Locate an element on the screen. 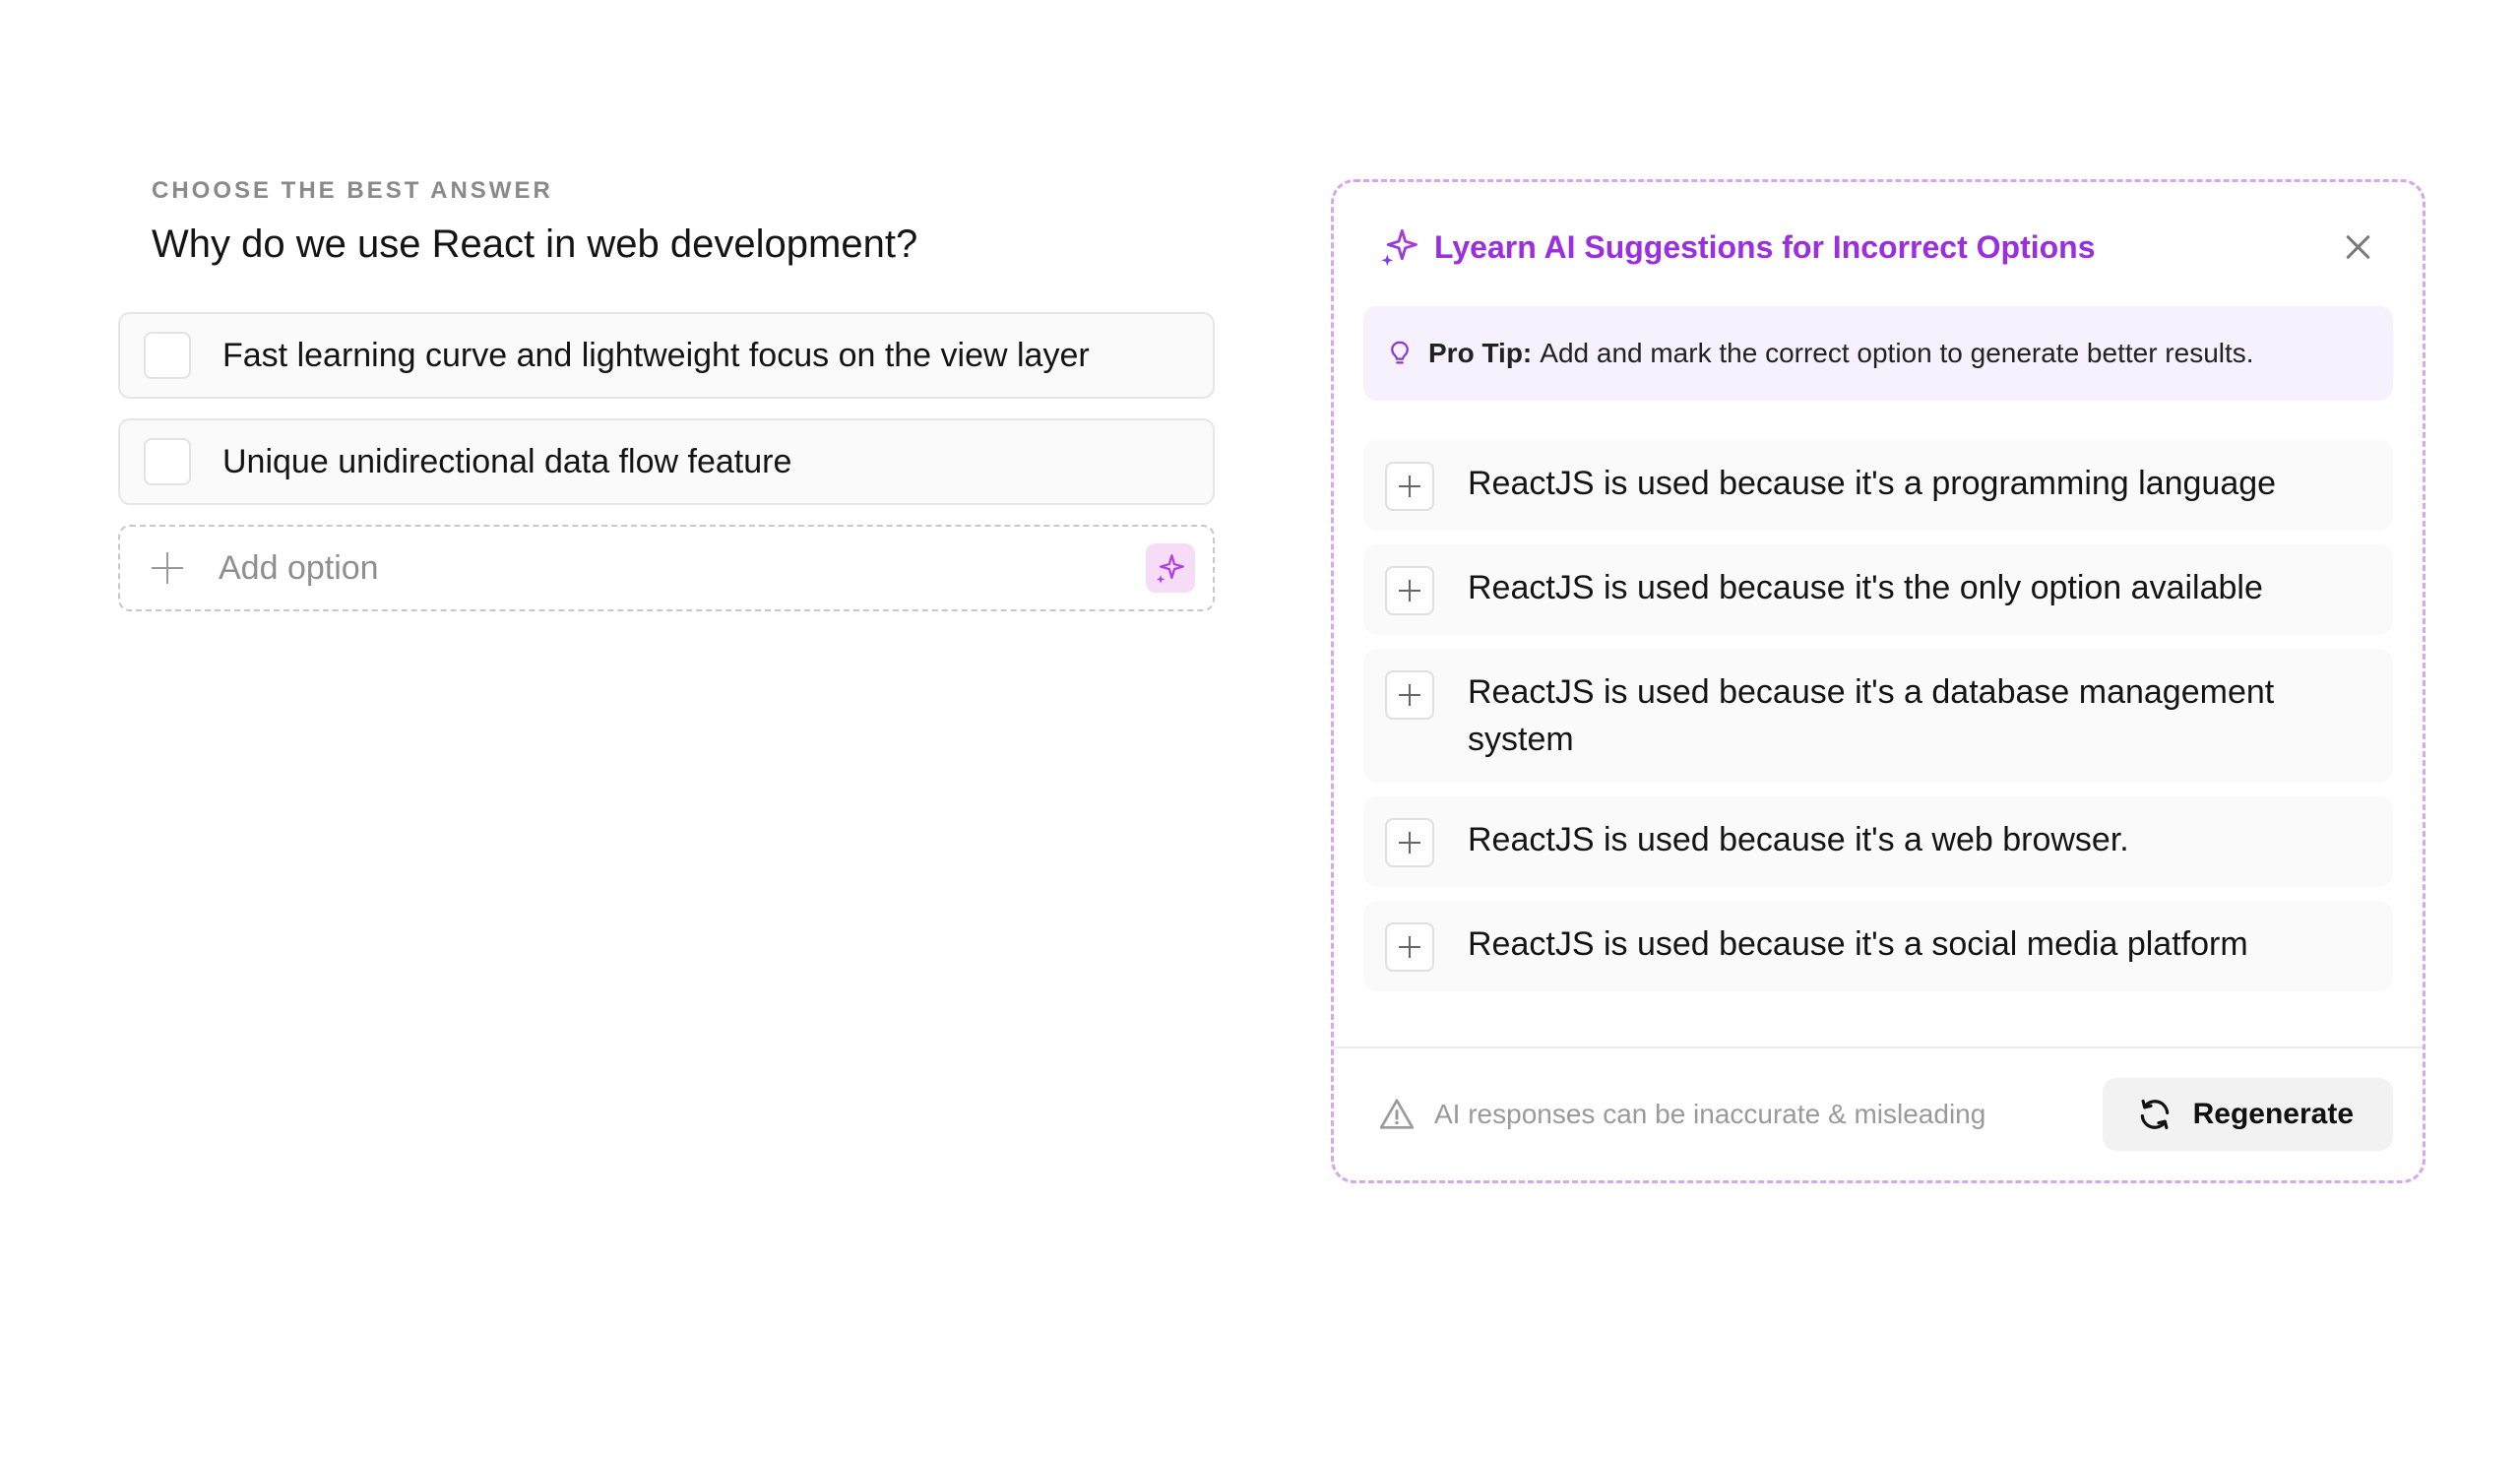 The height and width of the screenshot is (1457, 2520). close-icon is located at coordinates (2357, 247).